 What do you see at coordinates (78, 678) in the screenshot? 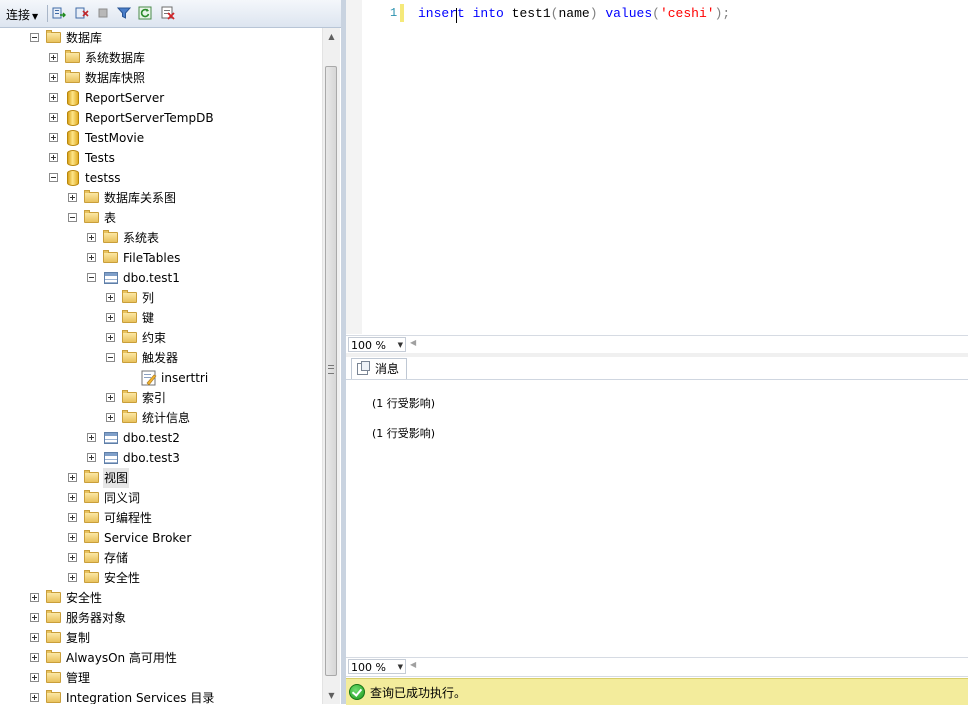
I see `tree-node-label: 管理` at bounding box center [78, 678].